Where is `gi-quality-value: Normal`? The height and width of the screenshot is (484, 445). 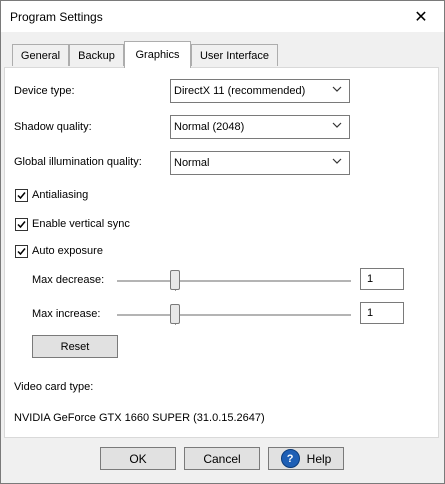 gi-quality-value: Normal is located at coordinates (192, 163).